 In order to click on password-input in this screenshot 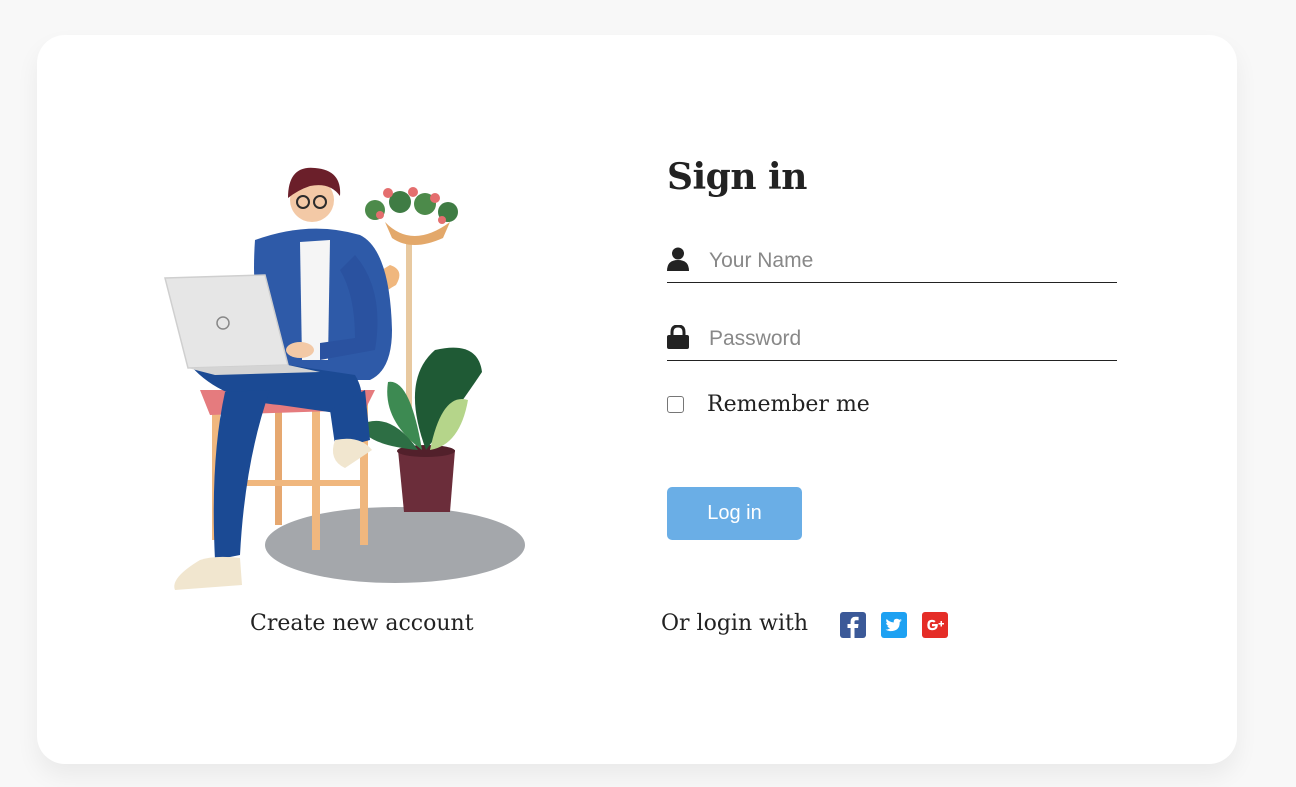, I will do `click(909, 339)`.